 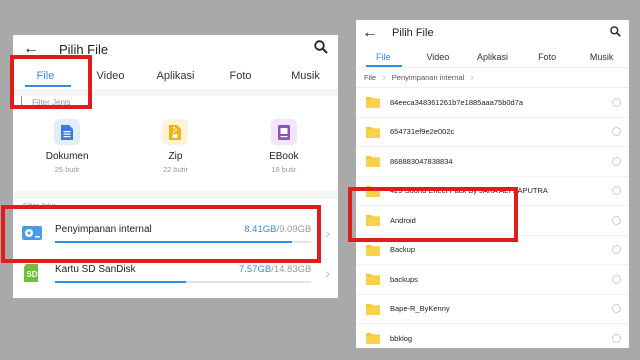 I want to click on sd-card-icon: SD, so click(x=32, y=273).